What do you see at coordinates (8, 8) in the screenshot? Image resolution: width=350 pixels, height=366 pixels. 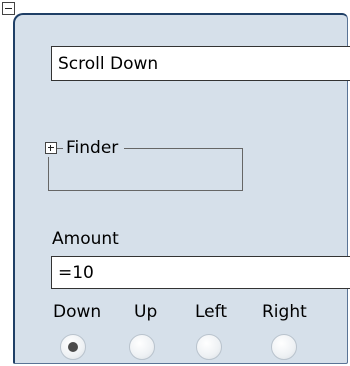 I see `collapse-icon` at bounding box center [8, 8].